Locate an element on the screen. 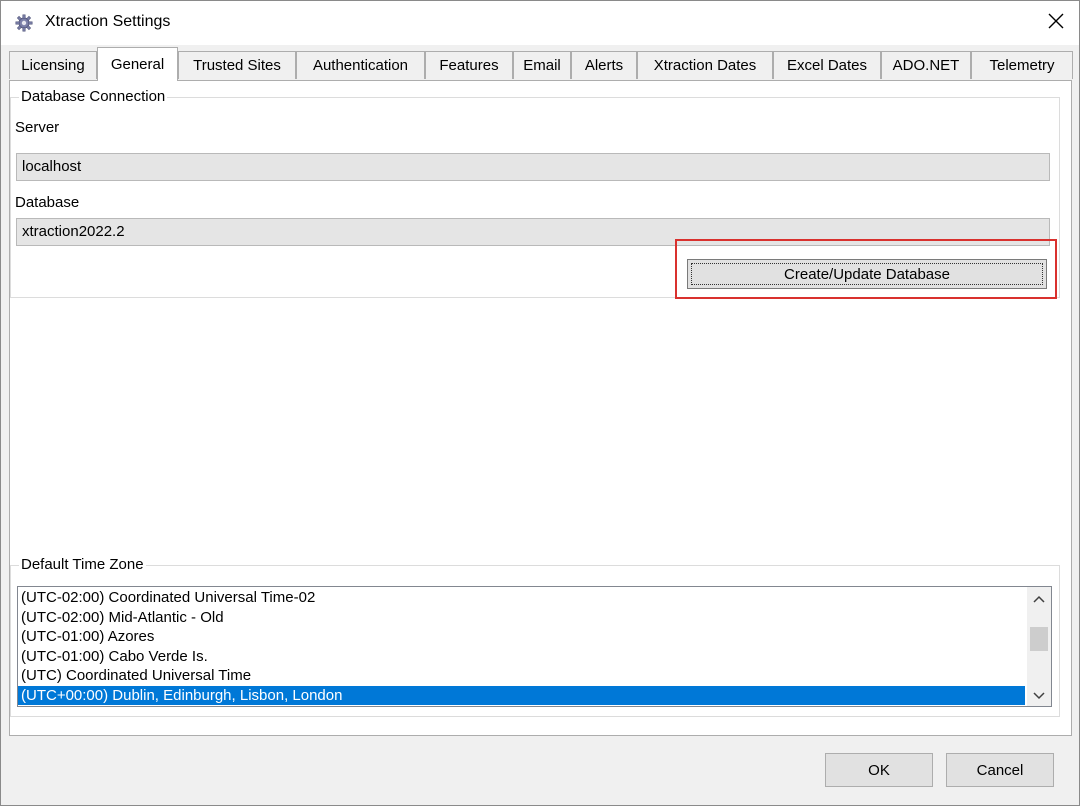 The height and width of the screenshot is (806, 1080). cancel-label: Cancel is located at coordinates (1000, 770).